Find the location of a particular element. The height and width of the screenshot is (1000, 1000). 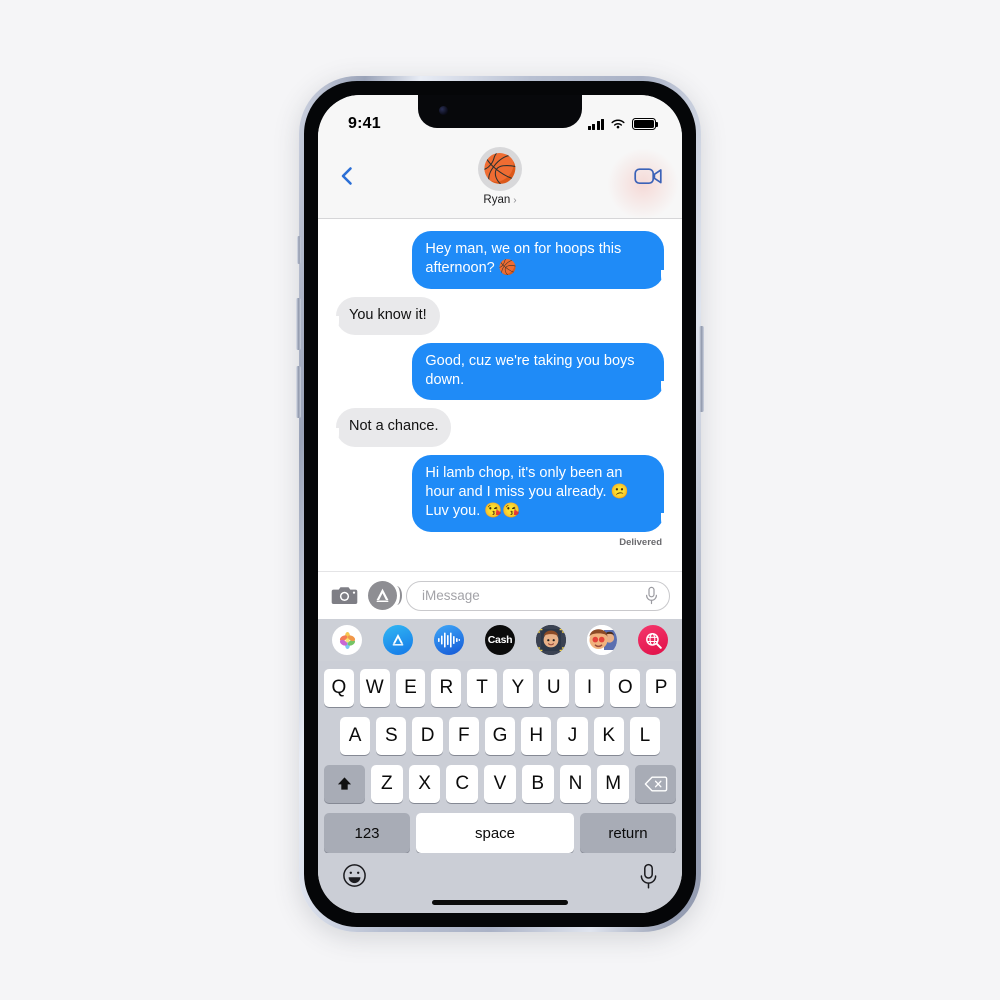

key-c: C is located at coordinates (462, 784).